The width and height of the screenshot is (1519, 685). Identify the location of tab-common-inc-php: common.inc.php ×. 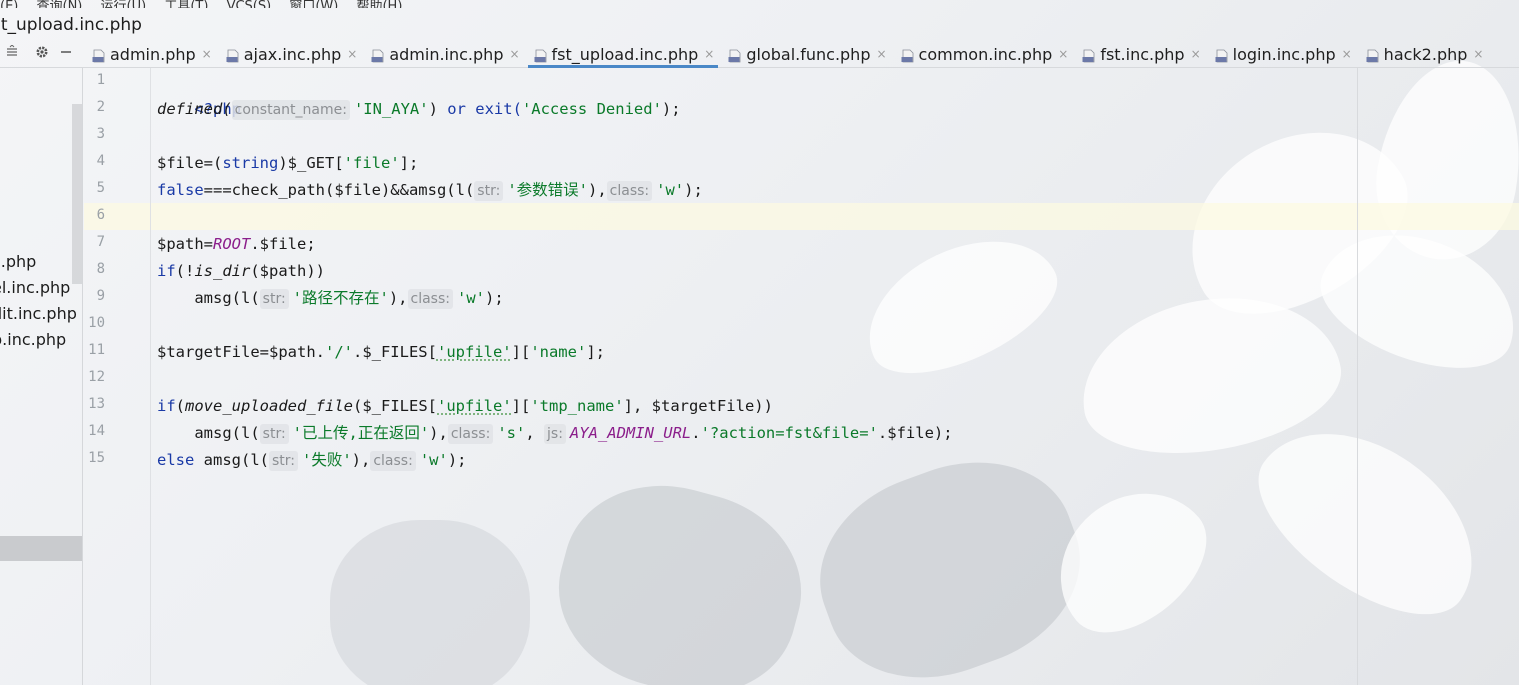
(984, 54).